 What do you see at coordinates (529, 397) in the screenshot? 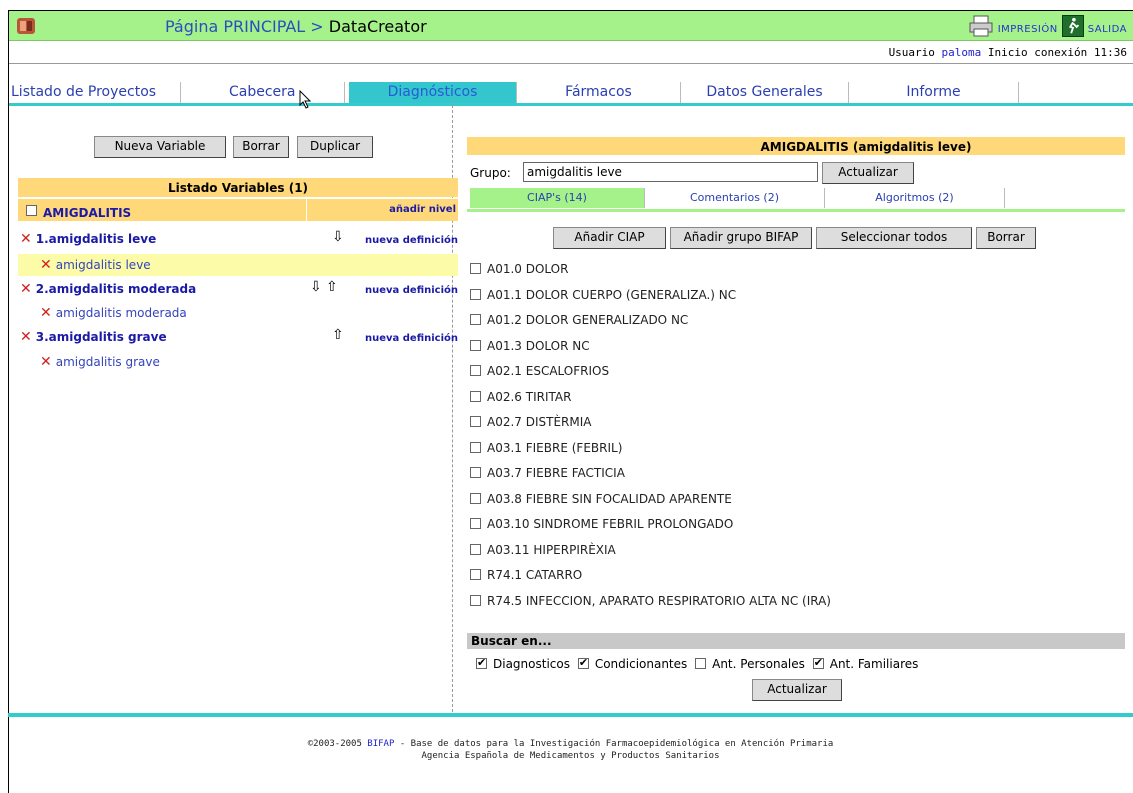
I see `ciap-label: A02.6 TIRITAR` at bounding box center [529, 397].